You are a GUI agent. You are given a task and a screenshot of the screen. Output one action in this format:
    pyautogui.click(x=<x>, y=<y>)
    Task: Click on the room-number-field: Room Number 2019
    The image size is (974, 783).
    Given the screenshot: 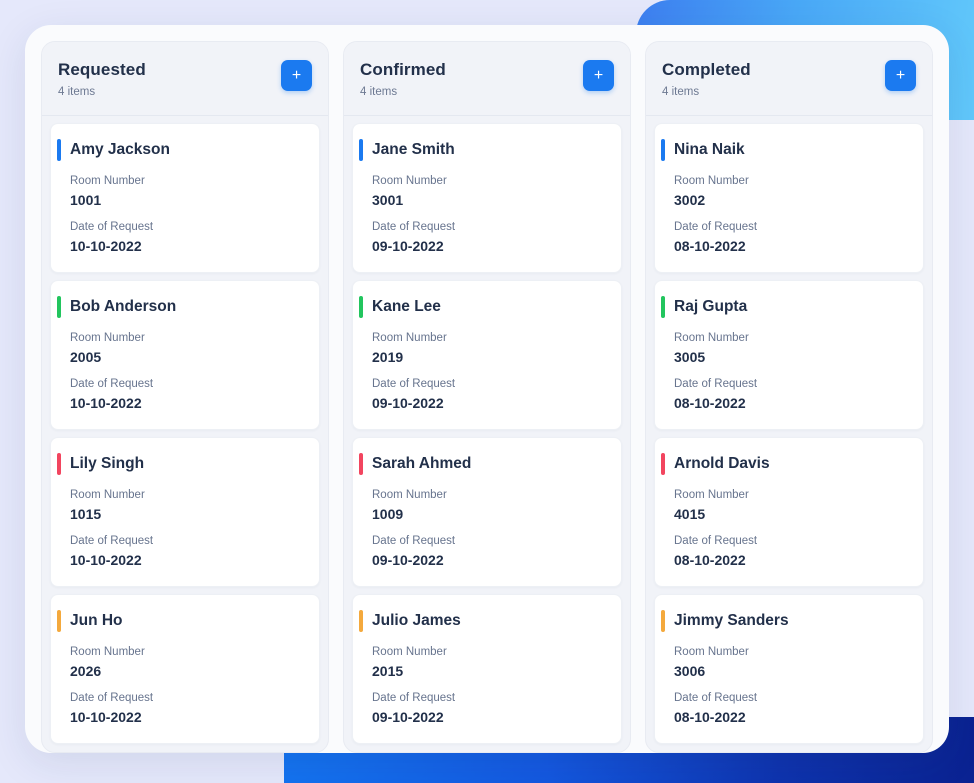 What is the action you would take?
    pyautogui.click(x=488, y=349)
    